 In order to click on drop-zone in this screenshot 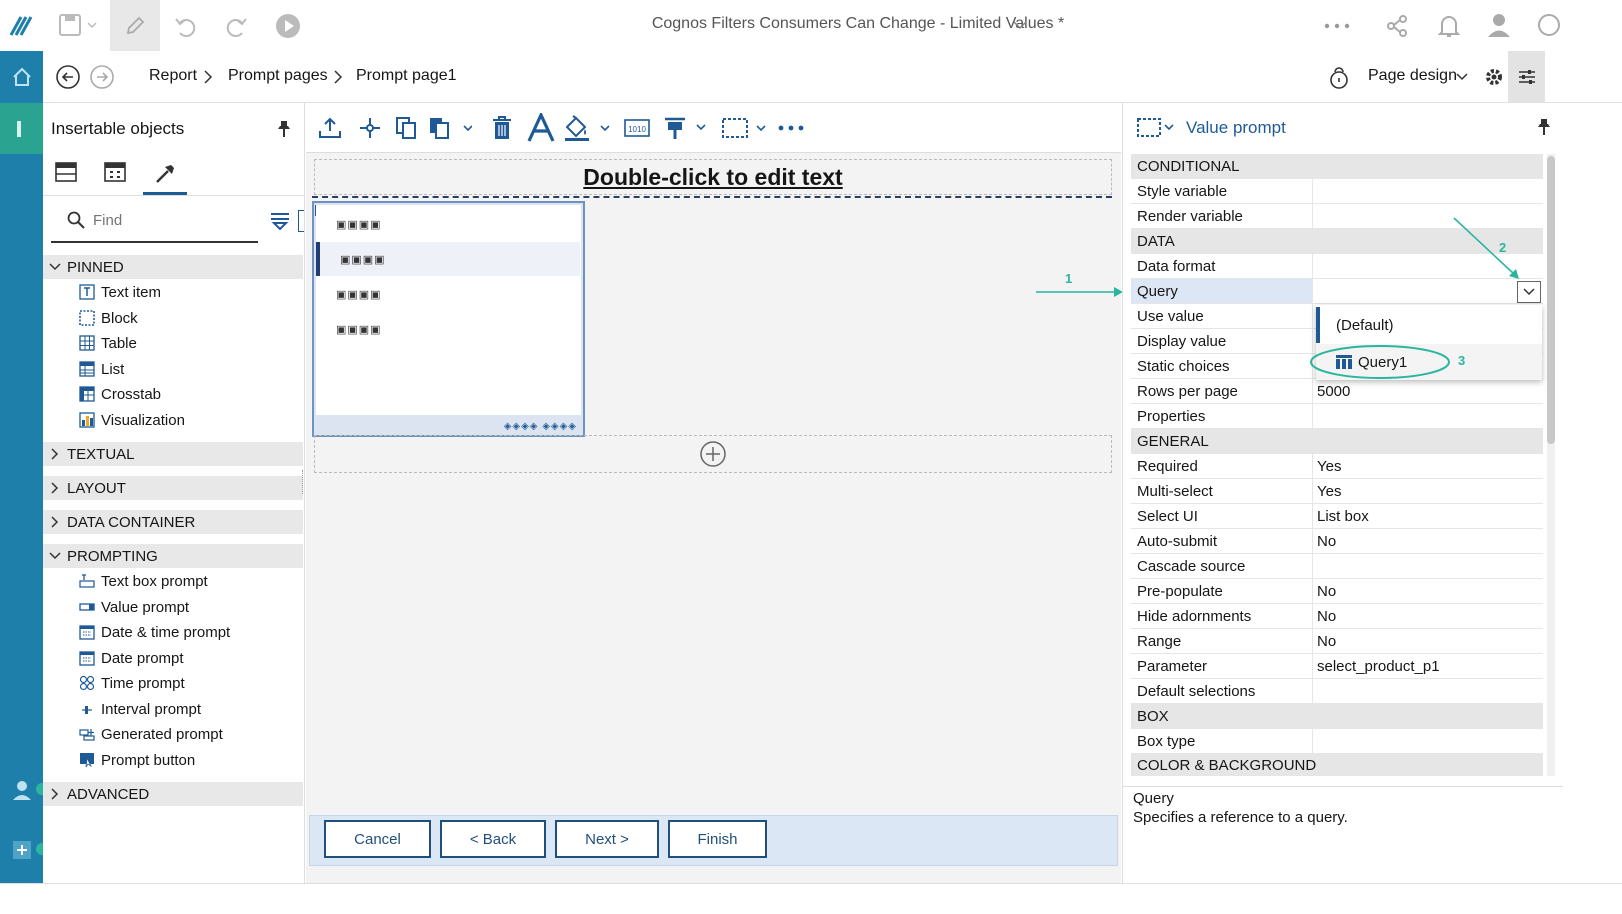, I will do `click(713, 454)`.